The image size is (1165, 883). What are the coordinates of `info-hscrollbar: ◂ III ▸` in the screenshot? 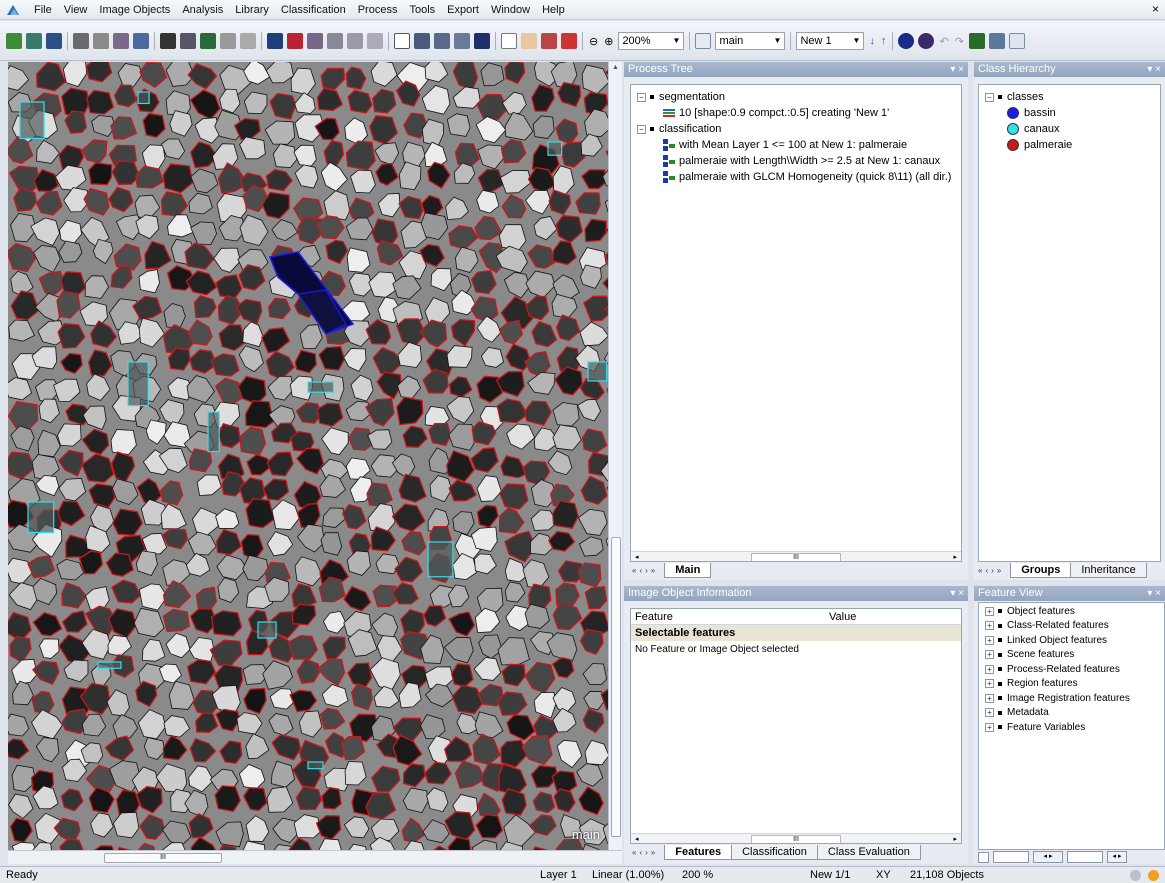 It's located at (796, 838).